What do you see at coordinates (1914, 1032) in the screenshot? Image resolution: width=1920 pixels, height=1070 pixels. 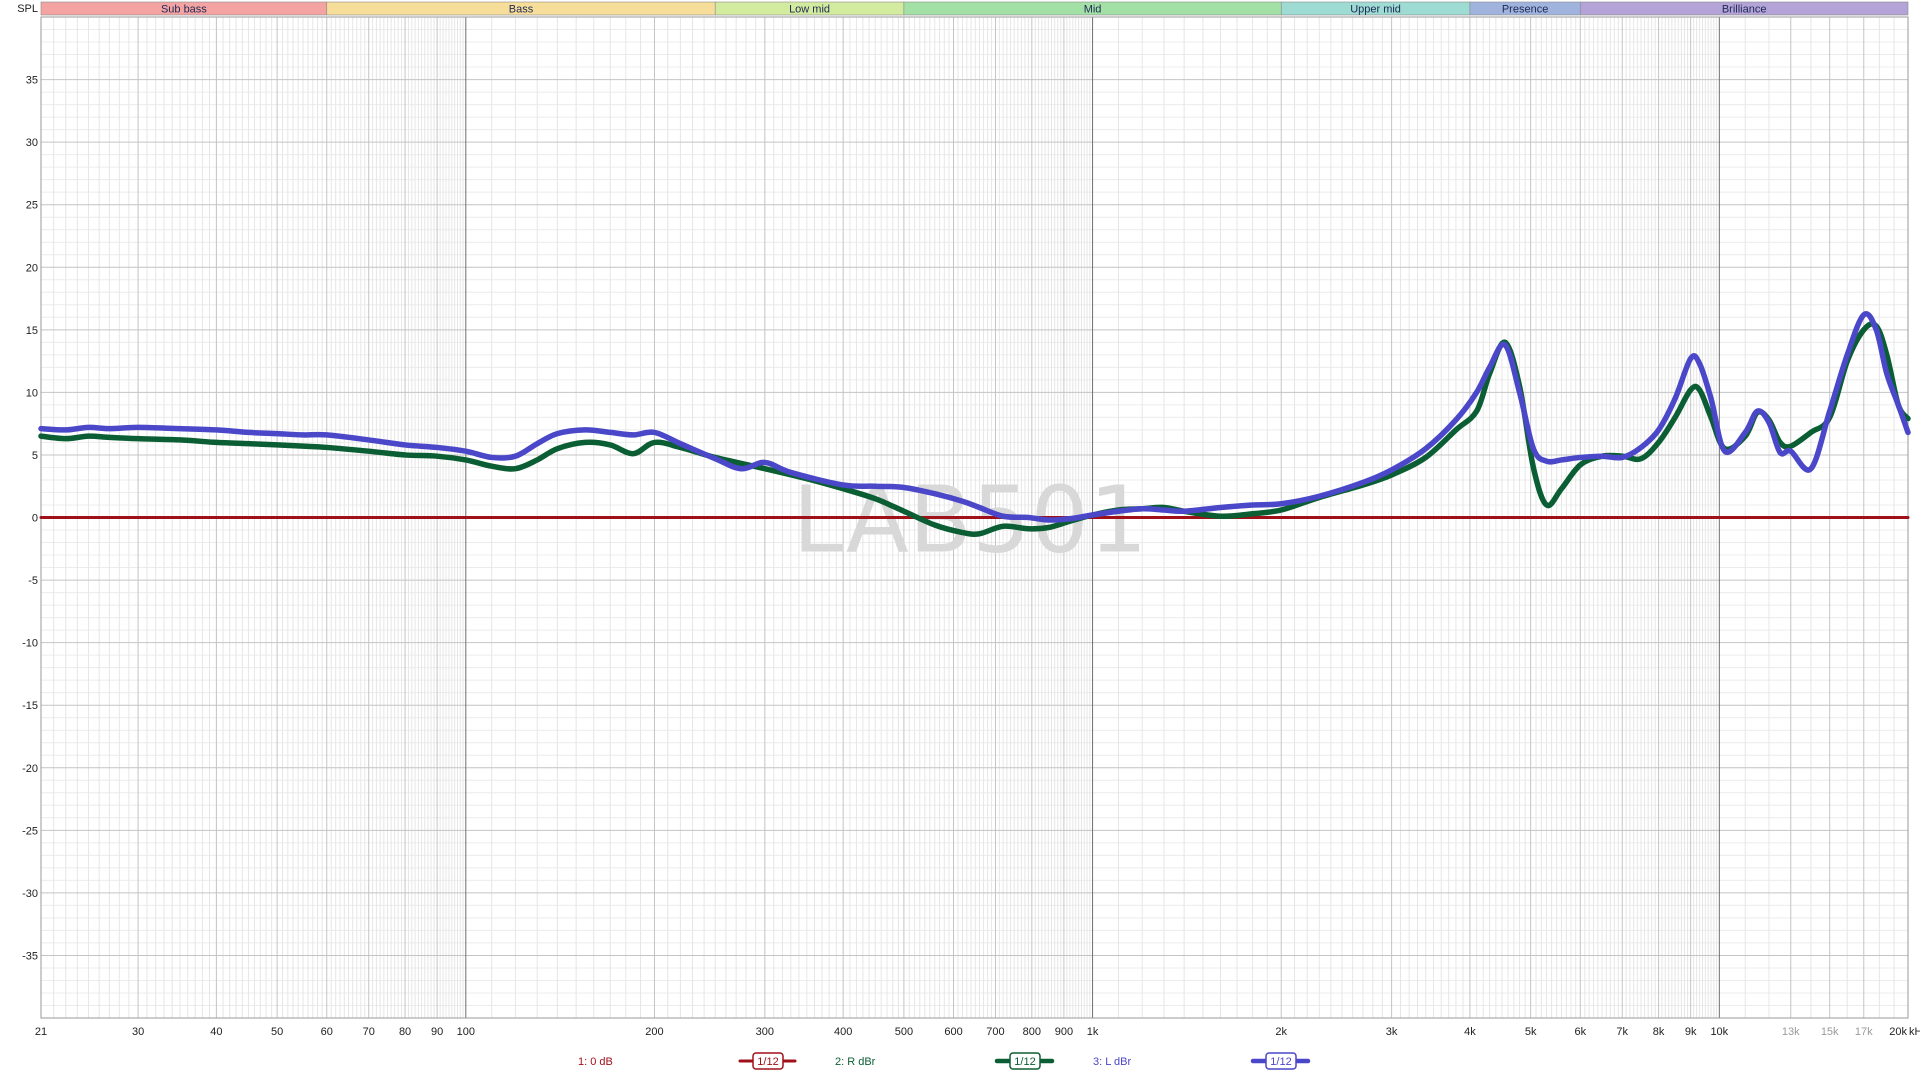 I see `x-axis-unit: kHz` at bounding box center [1914, 1032].